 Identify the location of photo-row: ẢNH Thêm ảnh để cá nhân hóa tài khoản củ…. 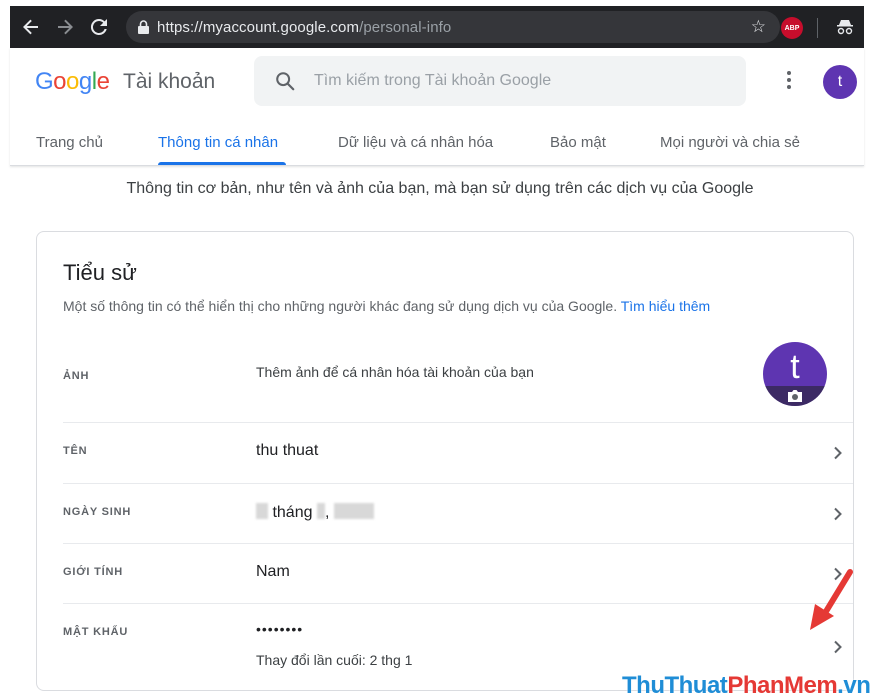
(445, 377).